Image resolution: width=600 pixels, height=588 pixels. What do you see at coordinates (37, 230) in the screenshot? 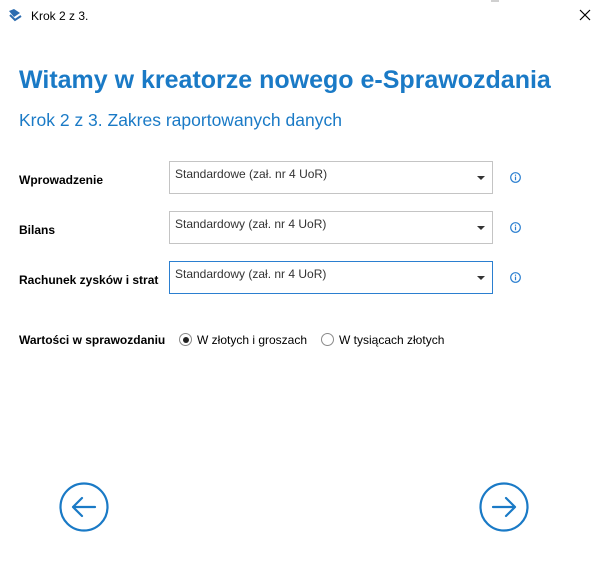
I see `balance-label: Bilans` at bounding box center [37, 230].